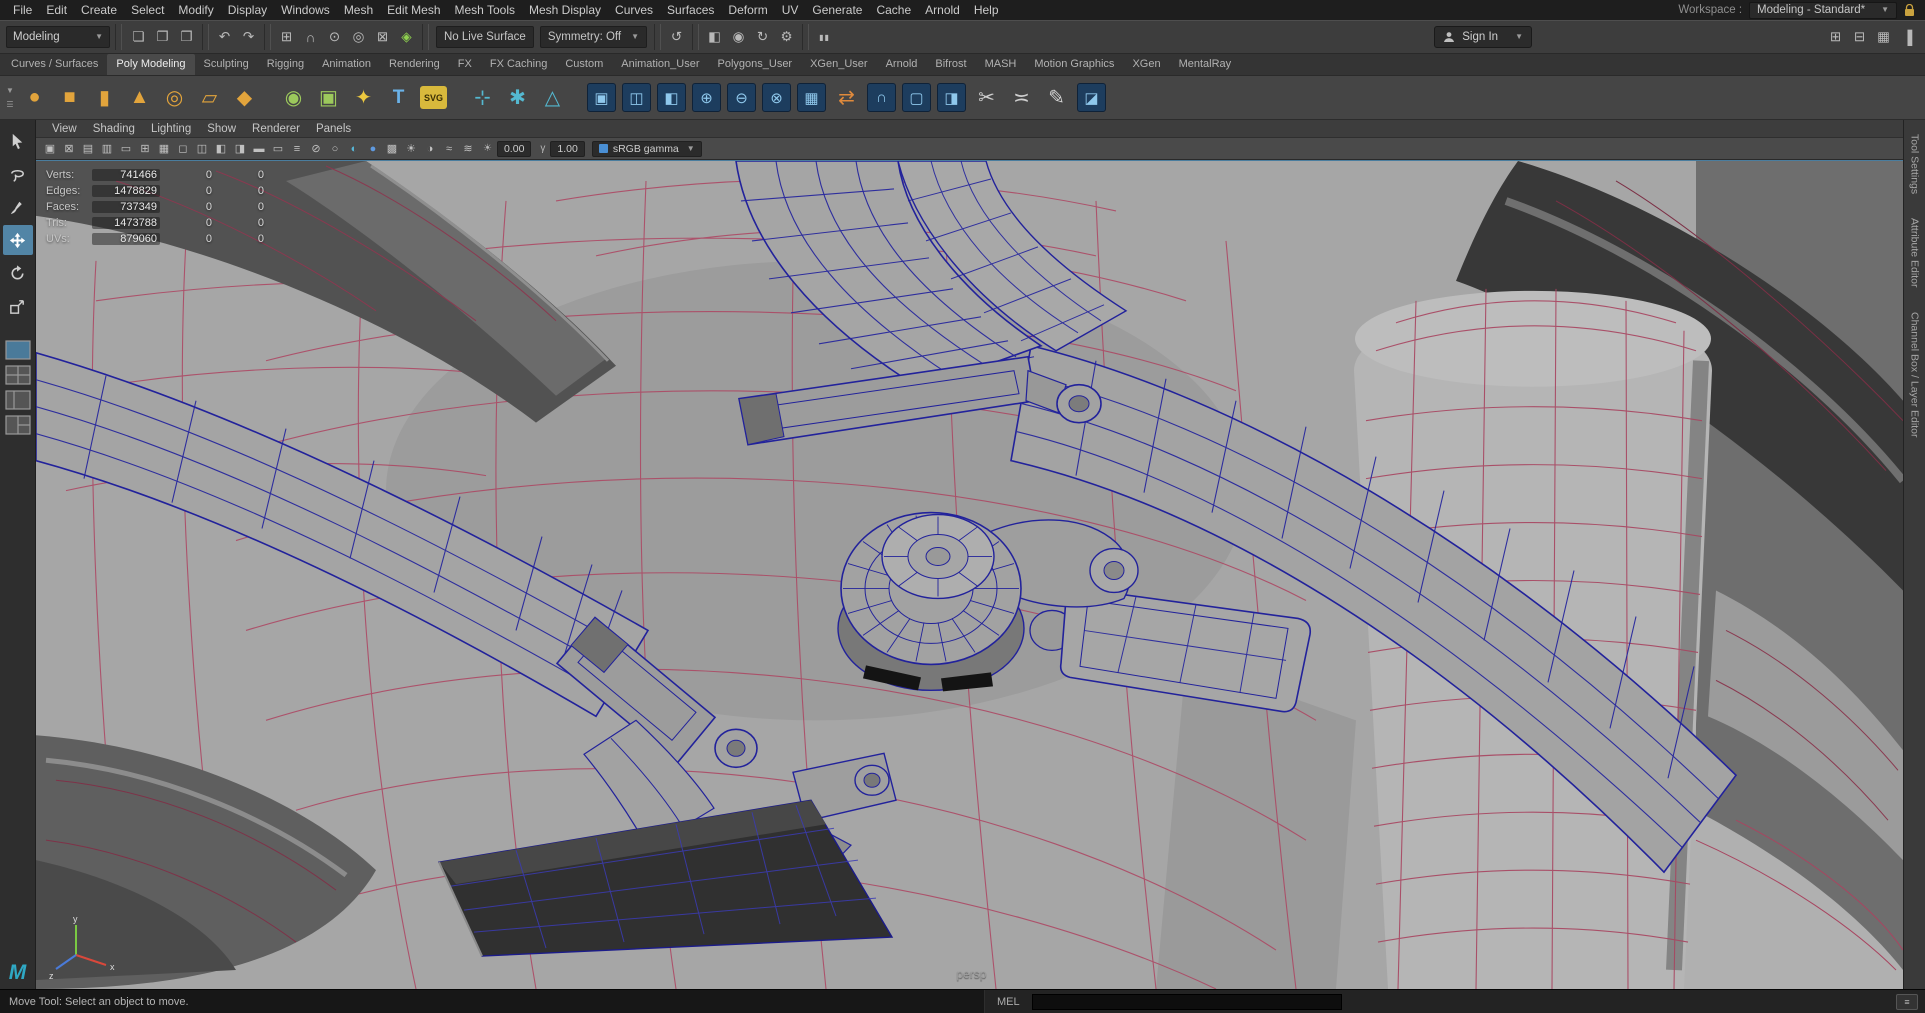  I want to click on select-camera-icon: ▣, so click(50, 149).